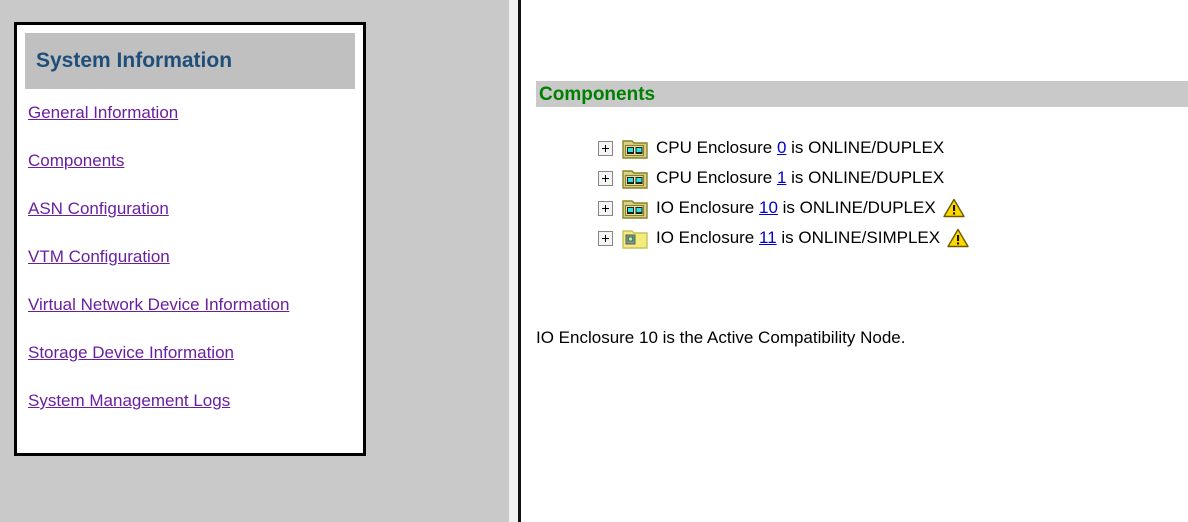 The height and width of the screenshot is (522, 1188). Describe the element at coordinates (131, 352) in the screenshot. I see `sidebar-link-storage-device-information: Storage Device Information` at that location.